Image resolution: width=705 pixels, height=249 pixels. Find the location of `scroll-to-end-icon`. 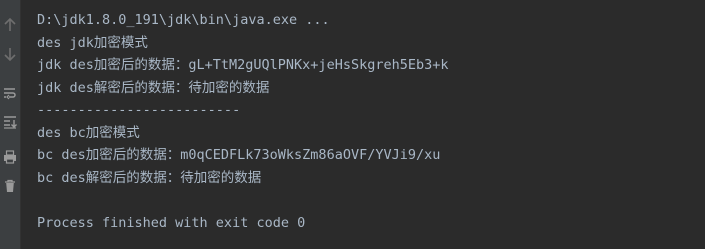

scroll-to-end-icon is located at coordinates (10, 122).